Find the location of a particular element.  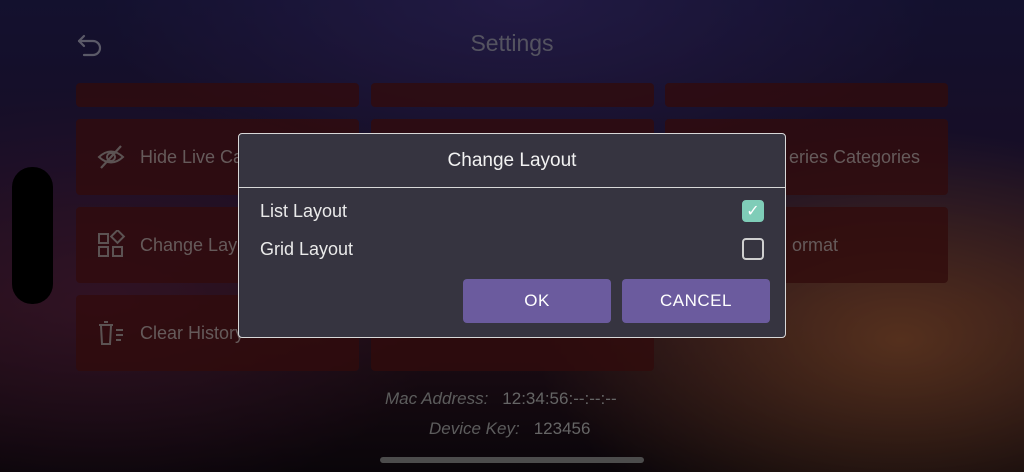

option-label: Grid Layout is located at coordinates (307, 248).